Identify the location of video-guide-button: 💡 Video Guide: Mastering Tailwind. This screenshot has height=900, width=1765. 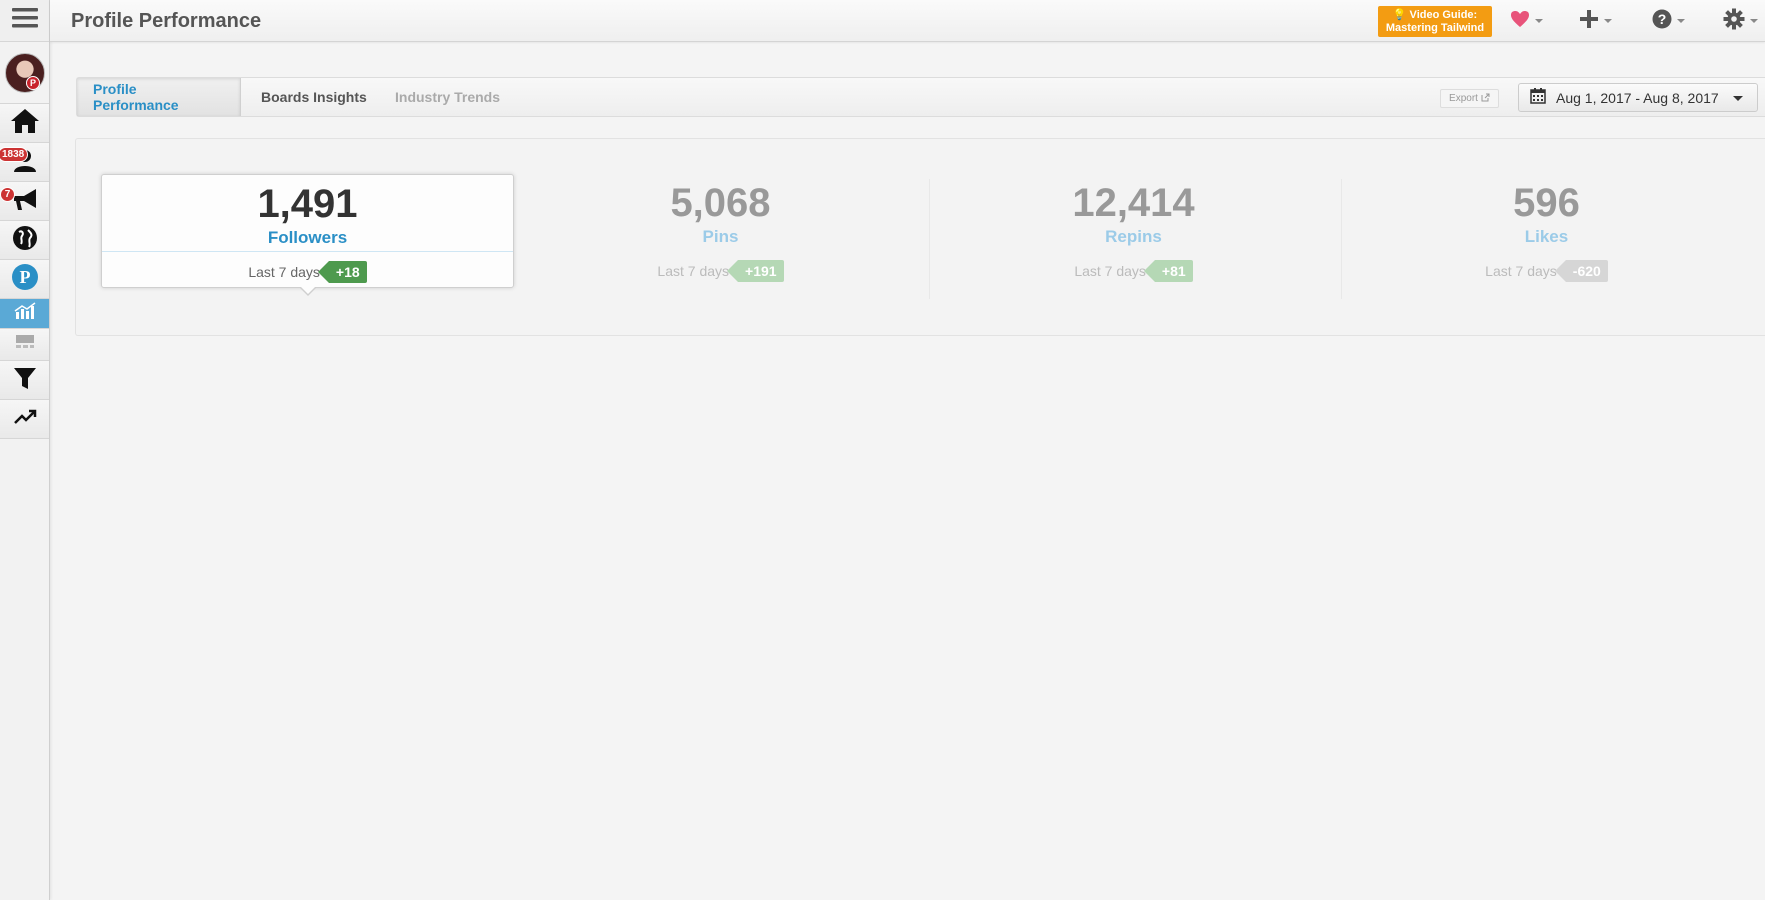
(1435, 21).